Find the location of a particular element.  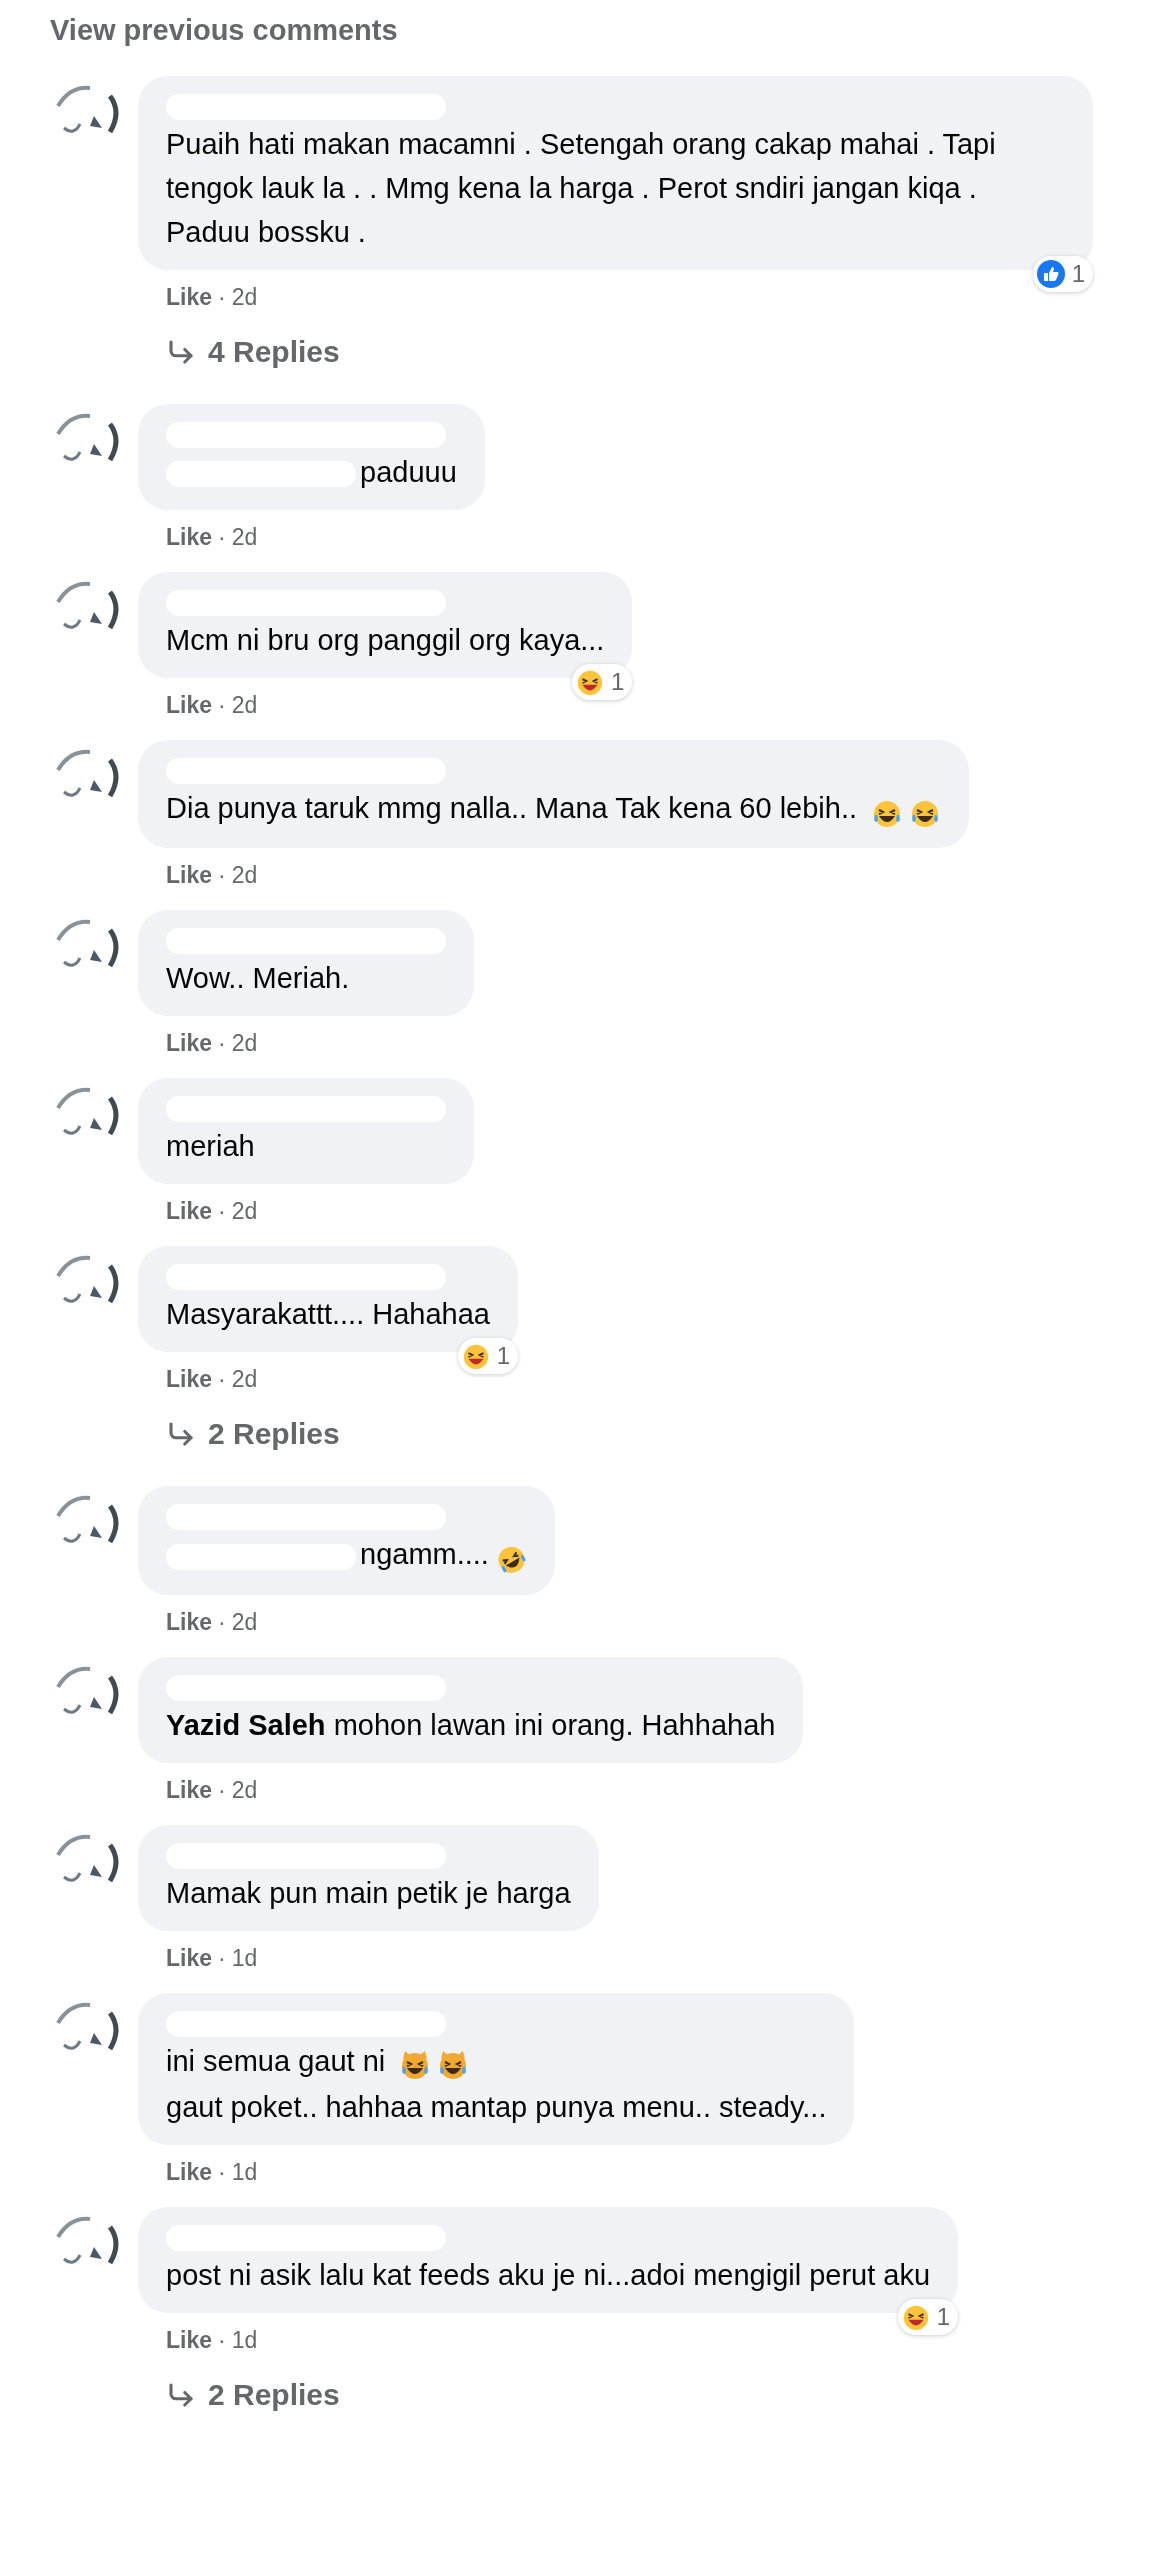

comment-text: paduuu is located at coordinates (311, 472).